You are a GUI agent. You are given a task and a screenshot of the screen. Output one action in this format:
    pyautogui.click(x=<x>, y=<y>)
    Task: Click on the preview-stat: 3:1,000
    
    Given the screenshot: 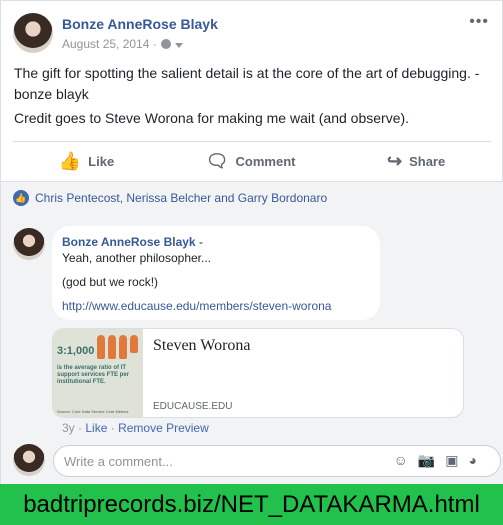 What is the action you would take?
    pyautogui.click(x=76, y=351)
    